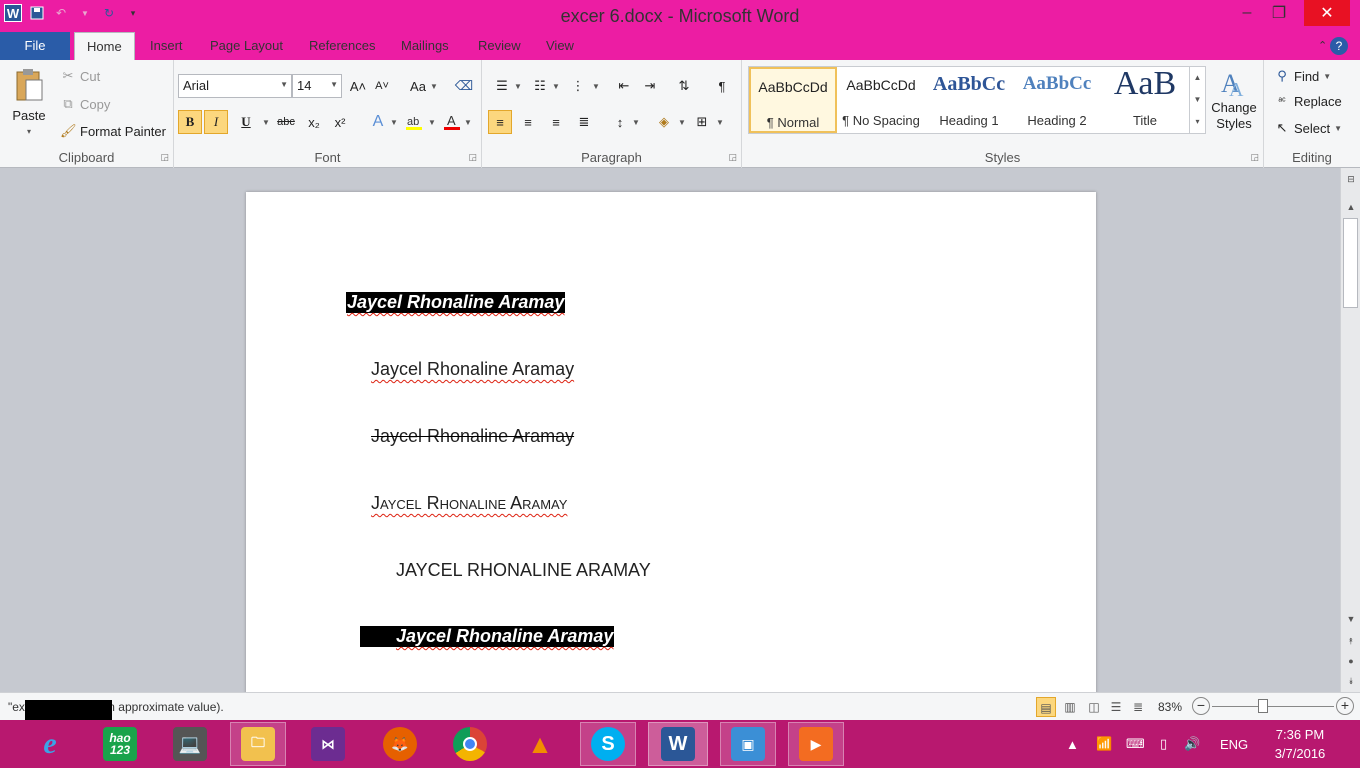 The height and width of the screenshot is (768, 1360). What do you see at coordinates (80, 76) in the screenshot?
I see `cut-button: ✂ Cut` at bounding box center [80, 76].